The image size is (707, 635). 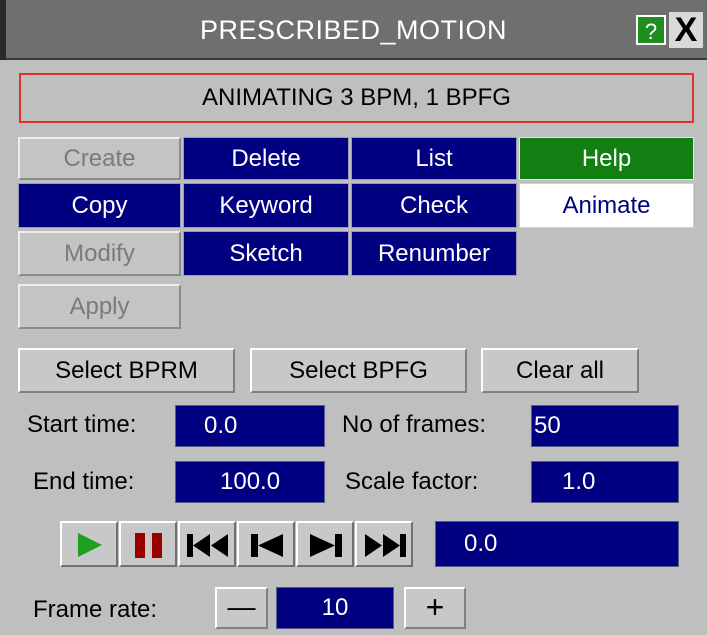 I want to click on frame-rate-label: Frame rate:, so click(x=95, y=609).